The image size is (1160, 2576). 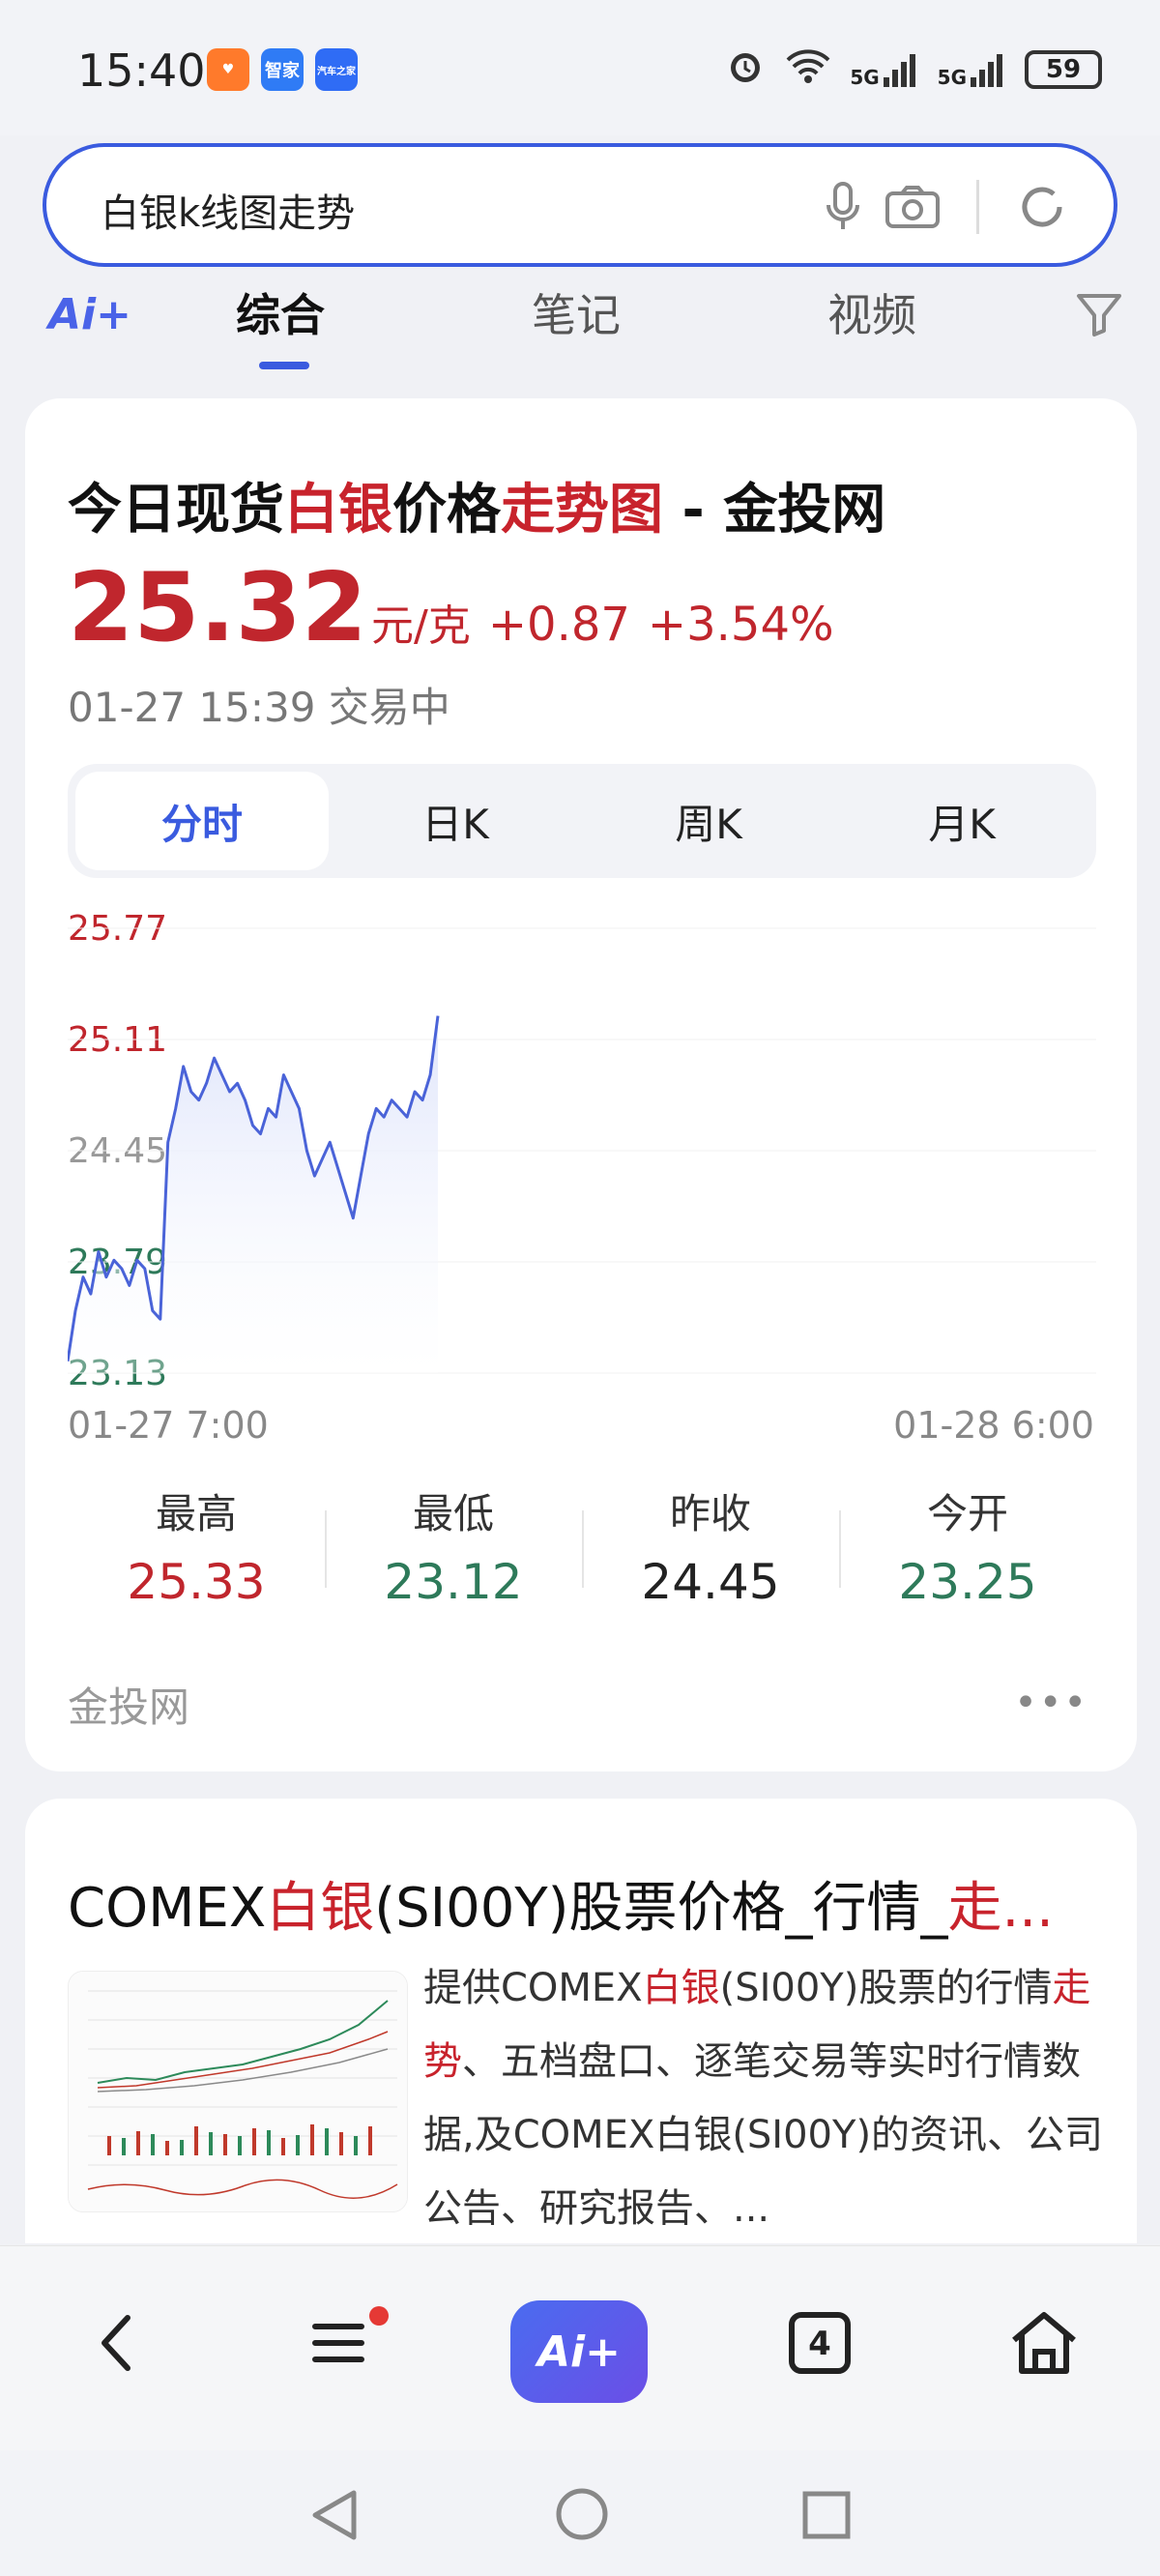 What do you see at coordinates (579, 2351) in the screenshot?
I see `ai-assistant-button: Ai+` at bounding box center [579, 2351].